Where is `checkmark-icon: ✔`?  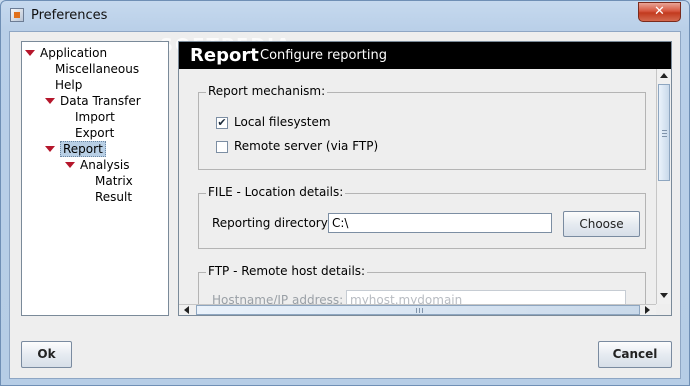
checkmark-icon: ✔ is located at coordinates (222, 122).